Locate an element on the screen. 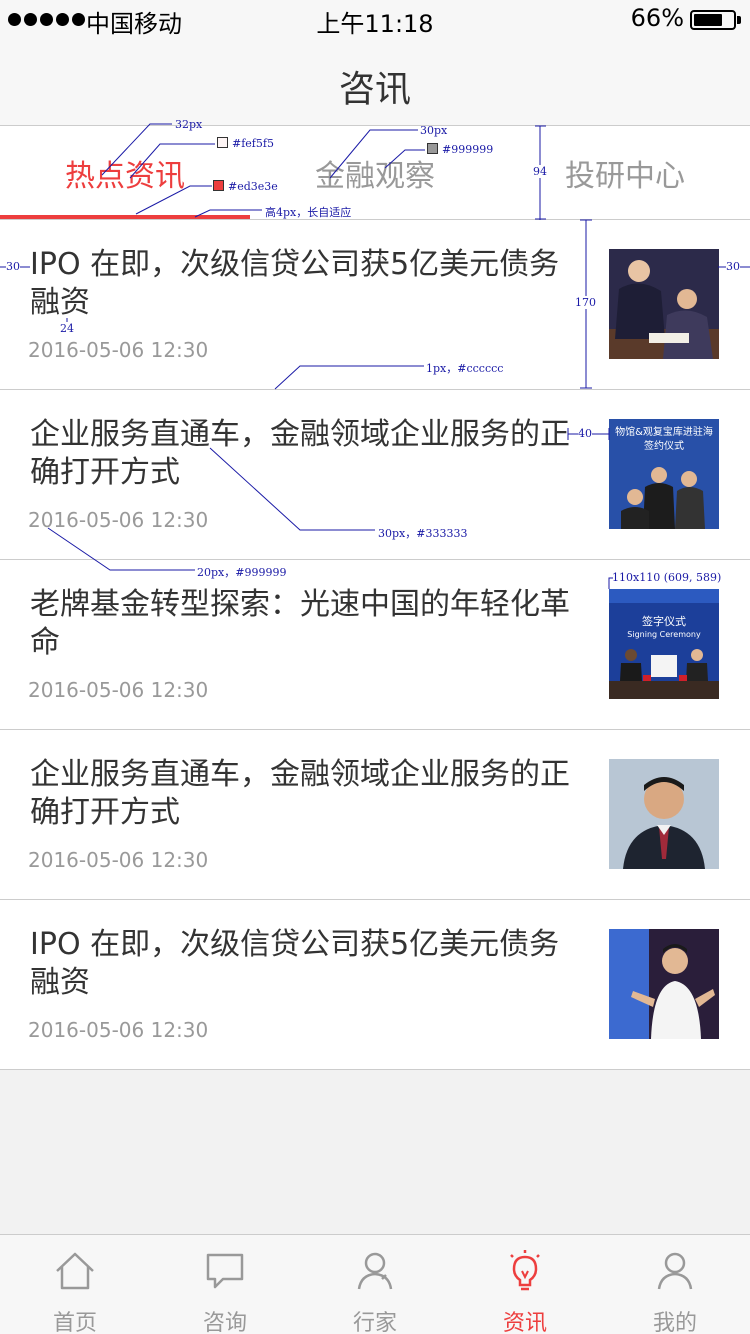  tab-news: 资讯 is located at coordinates (525, 1284).